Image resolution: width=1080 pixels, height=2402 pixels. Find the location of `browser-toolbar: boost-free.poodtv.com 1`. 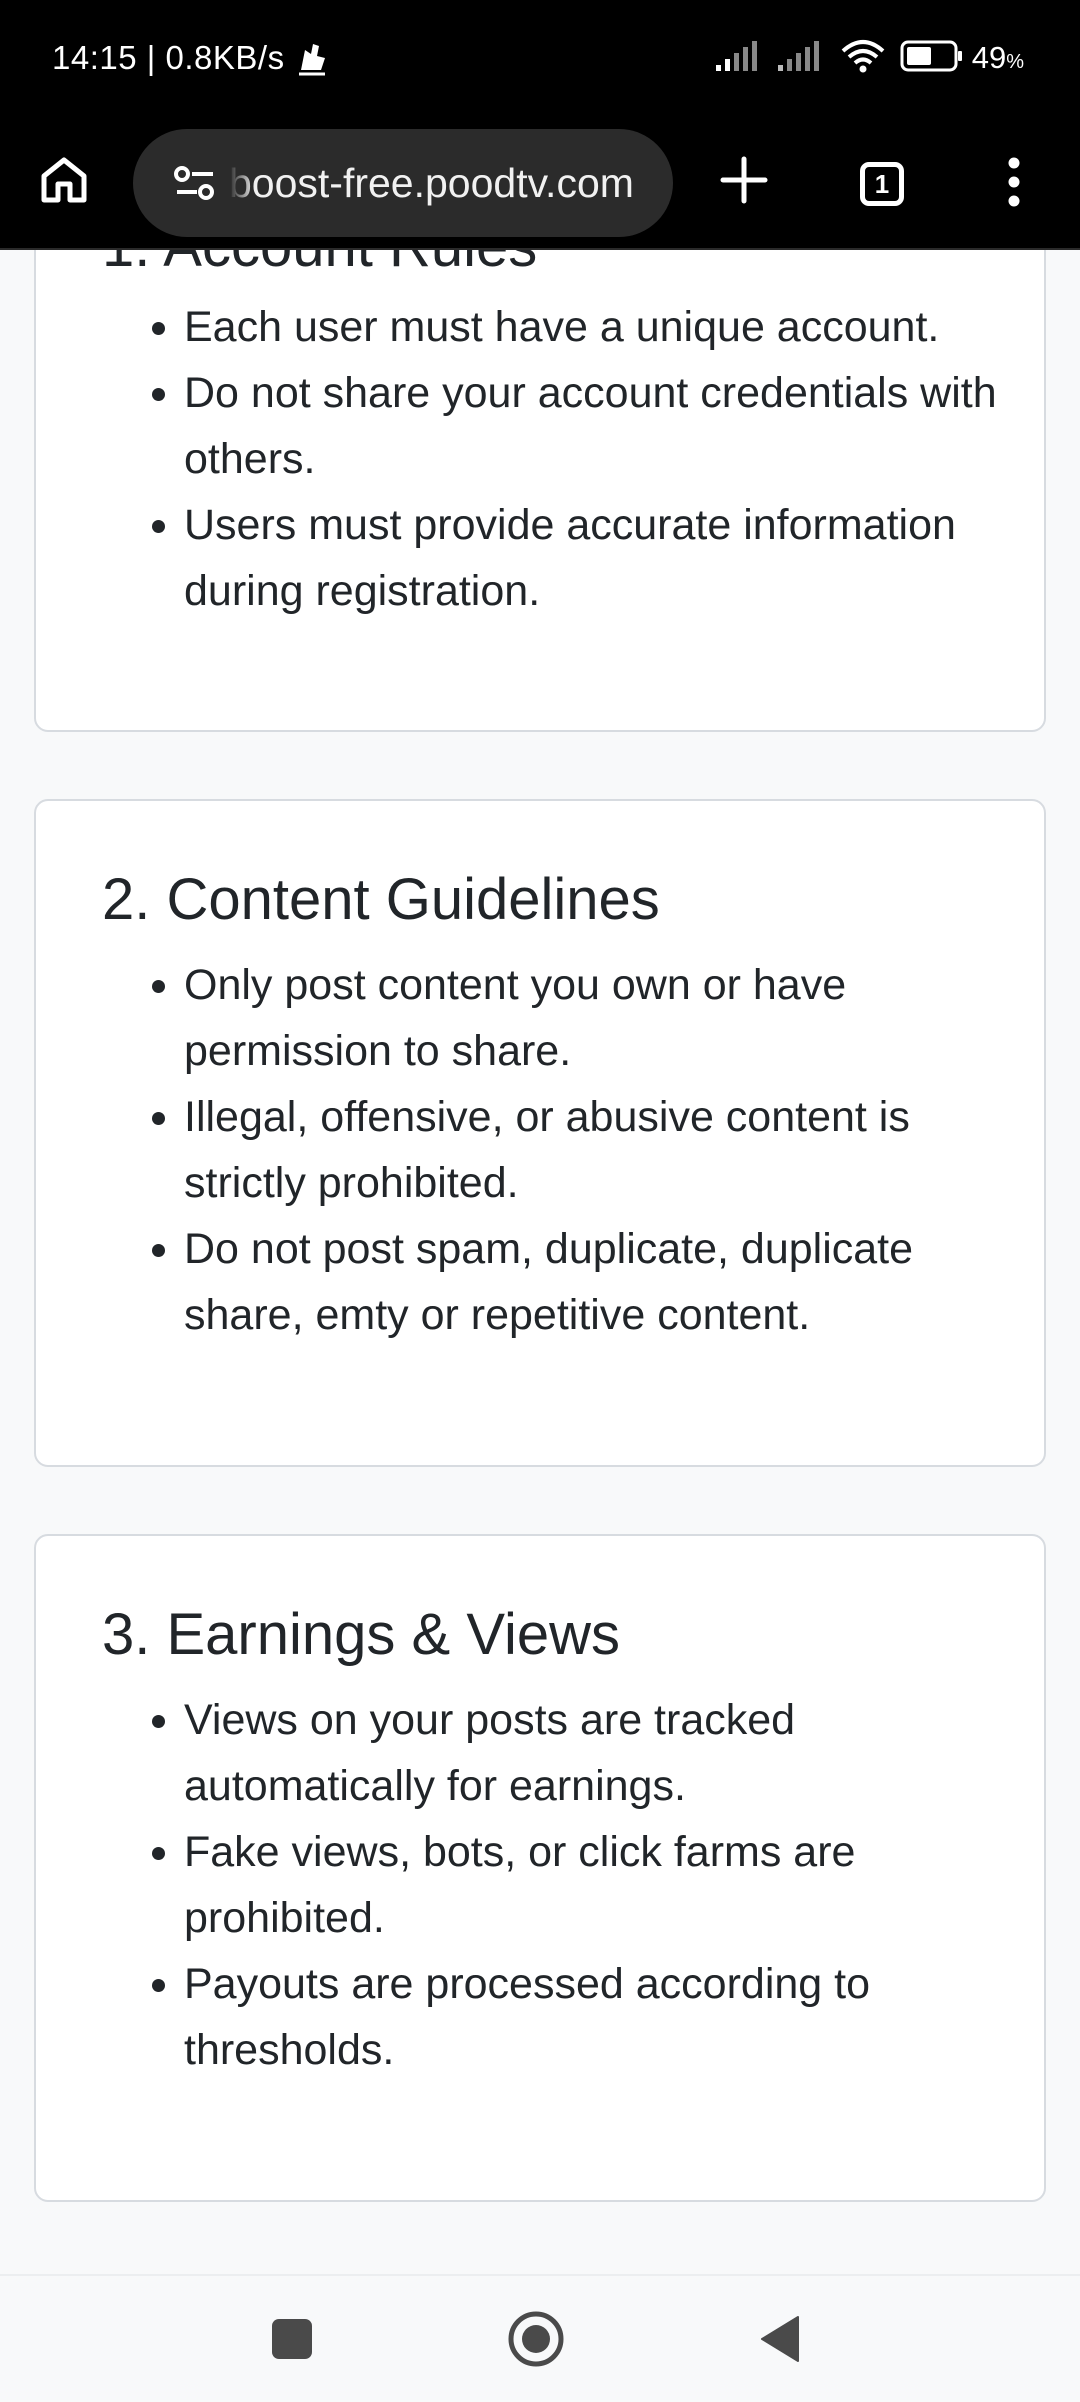

browser-toolbar: boost-free.poodtv.com 1 is located at coordinates (540, 183).